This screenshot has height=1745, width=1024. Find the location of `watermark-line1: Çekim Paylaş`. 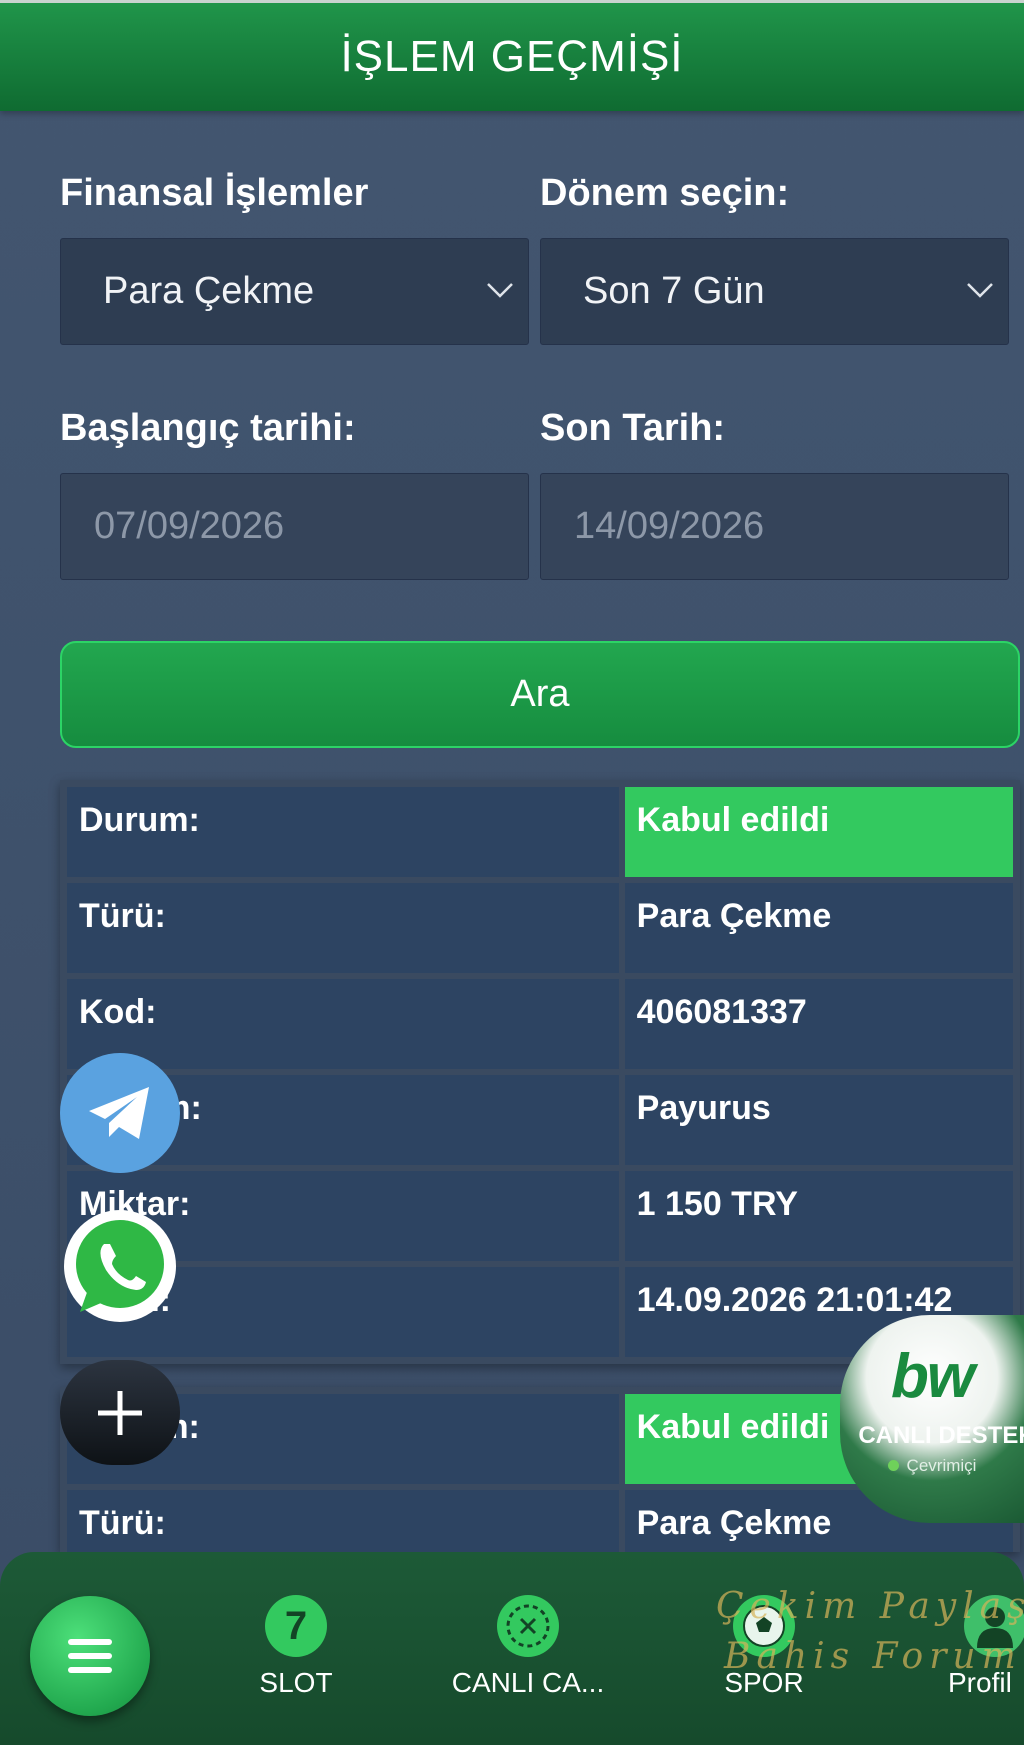

watermark-line1: Çekim Paylaş is located at coordinates (870, 1606).